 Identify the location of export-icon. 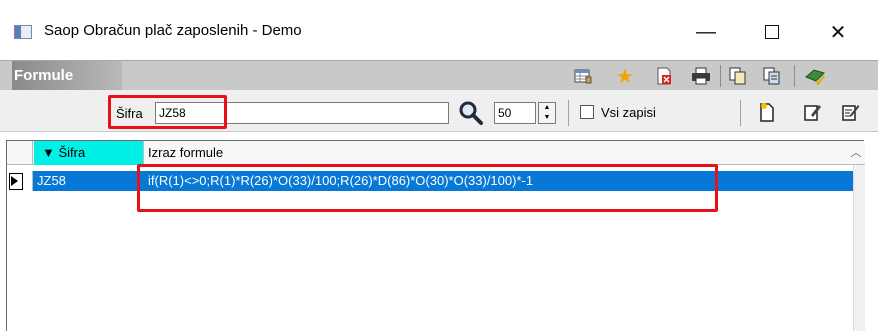
(815, 76).